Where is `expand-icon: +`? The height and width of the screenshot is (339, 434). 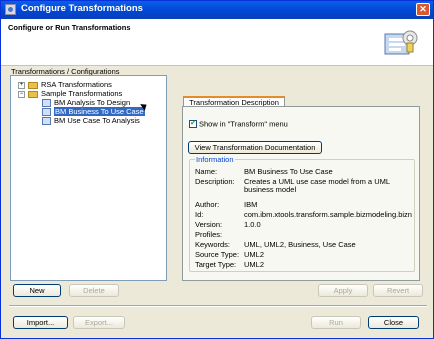 expand-icon: + is located at coordinates (21, 85).